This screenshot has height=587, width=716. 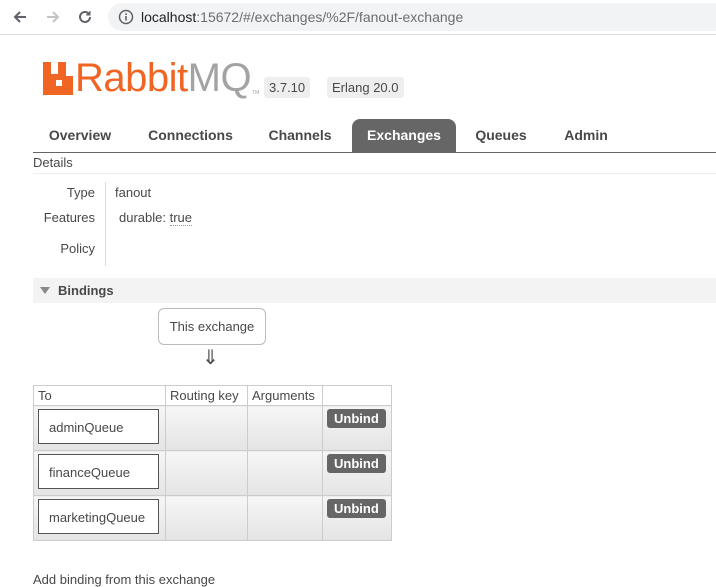 I want to click on erlang-badge: Erlang 20.0, so click(x=365, y=87).